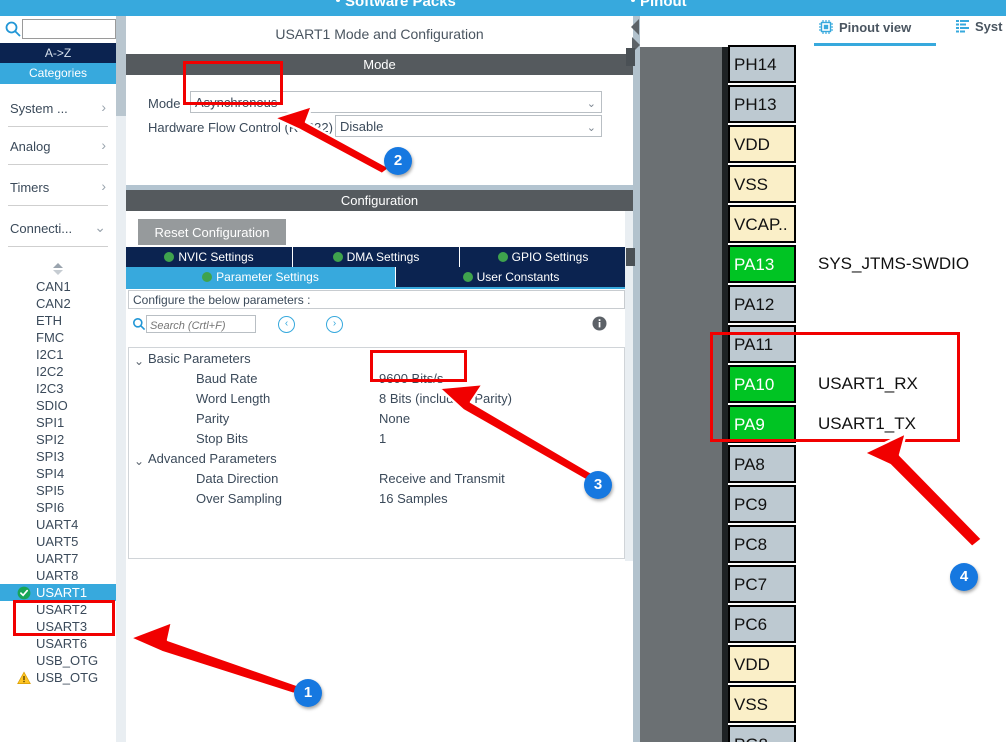 Image resolution: width=1006 pixels, height=742 pixels. What do you see at coordinates (58, 439) in the screenshot?
I see `sidebar-item-spi2: SPI2` at bounding box center [58, 439].